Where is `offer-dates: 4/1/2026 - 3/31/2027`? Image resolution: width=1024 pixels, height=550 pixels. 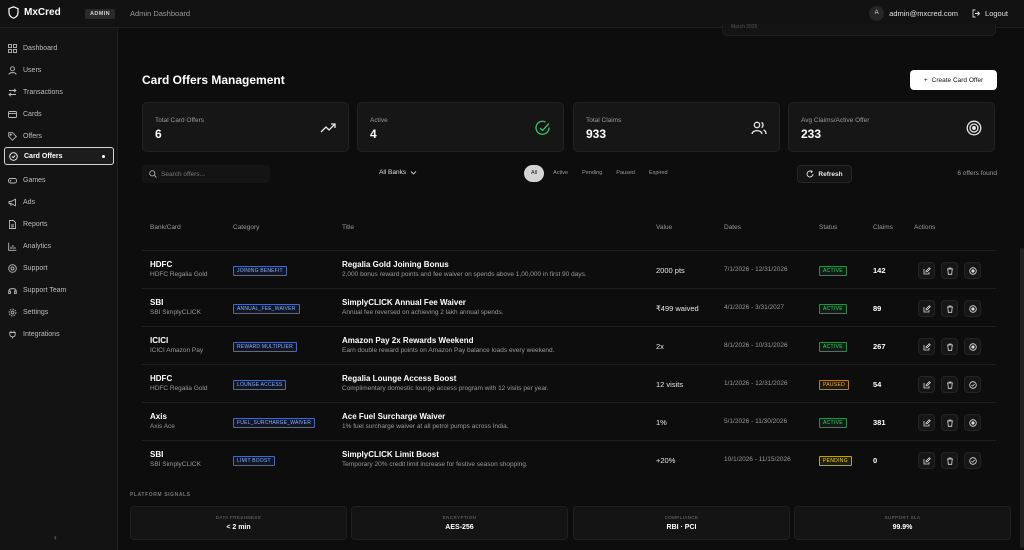 offer-dates: 4/1/2026 - 3/31/2027 is located at coordinates (754, 307).